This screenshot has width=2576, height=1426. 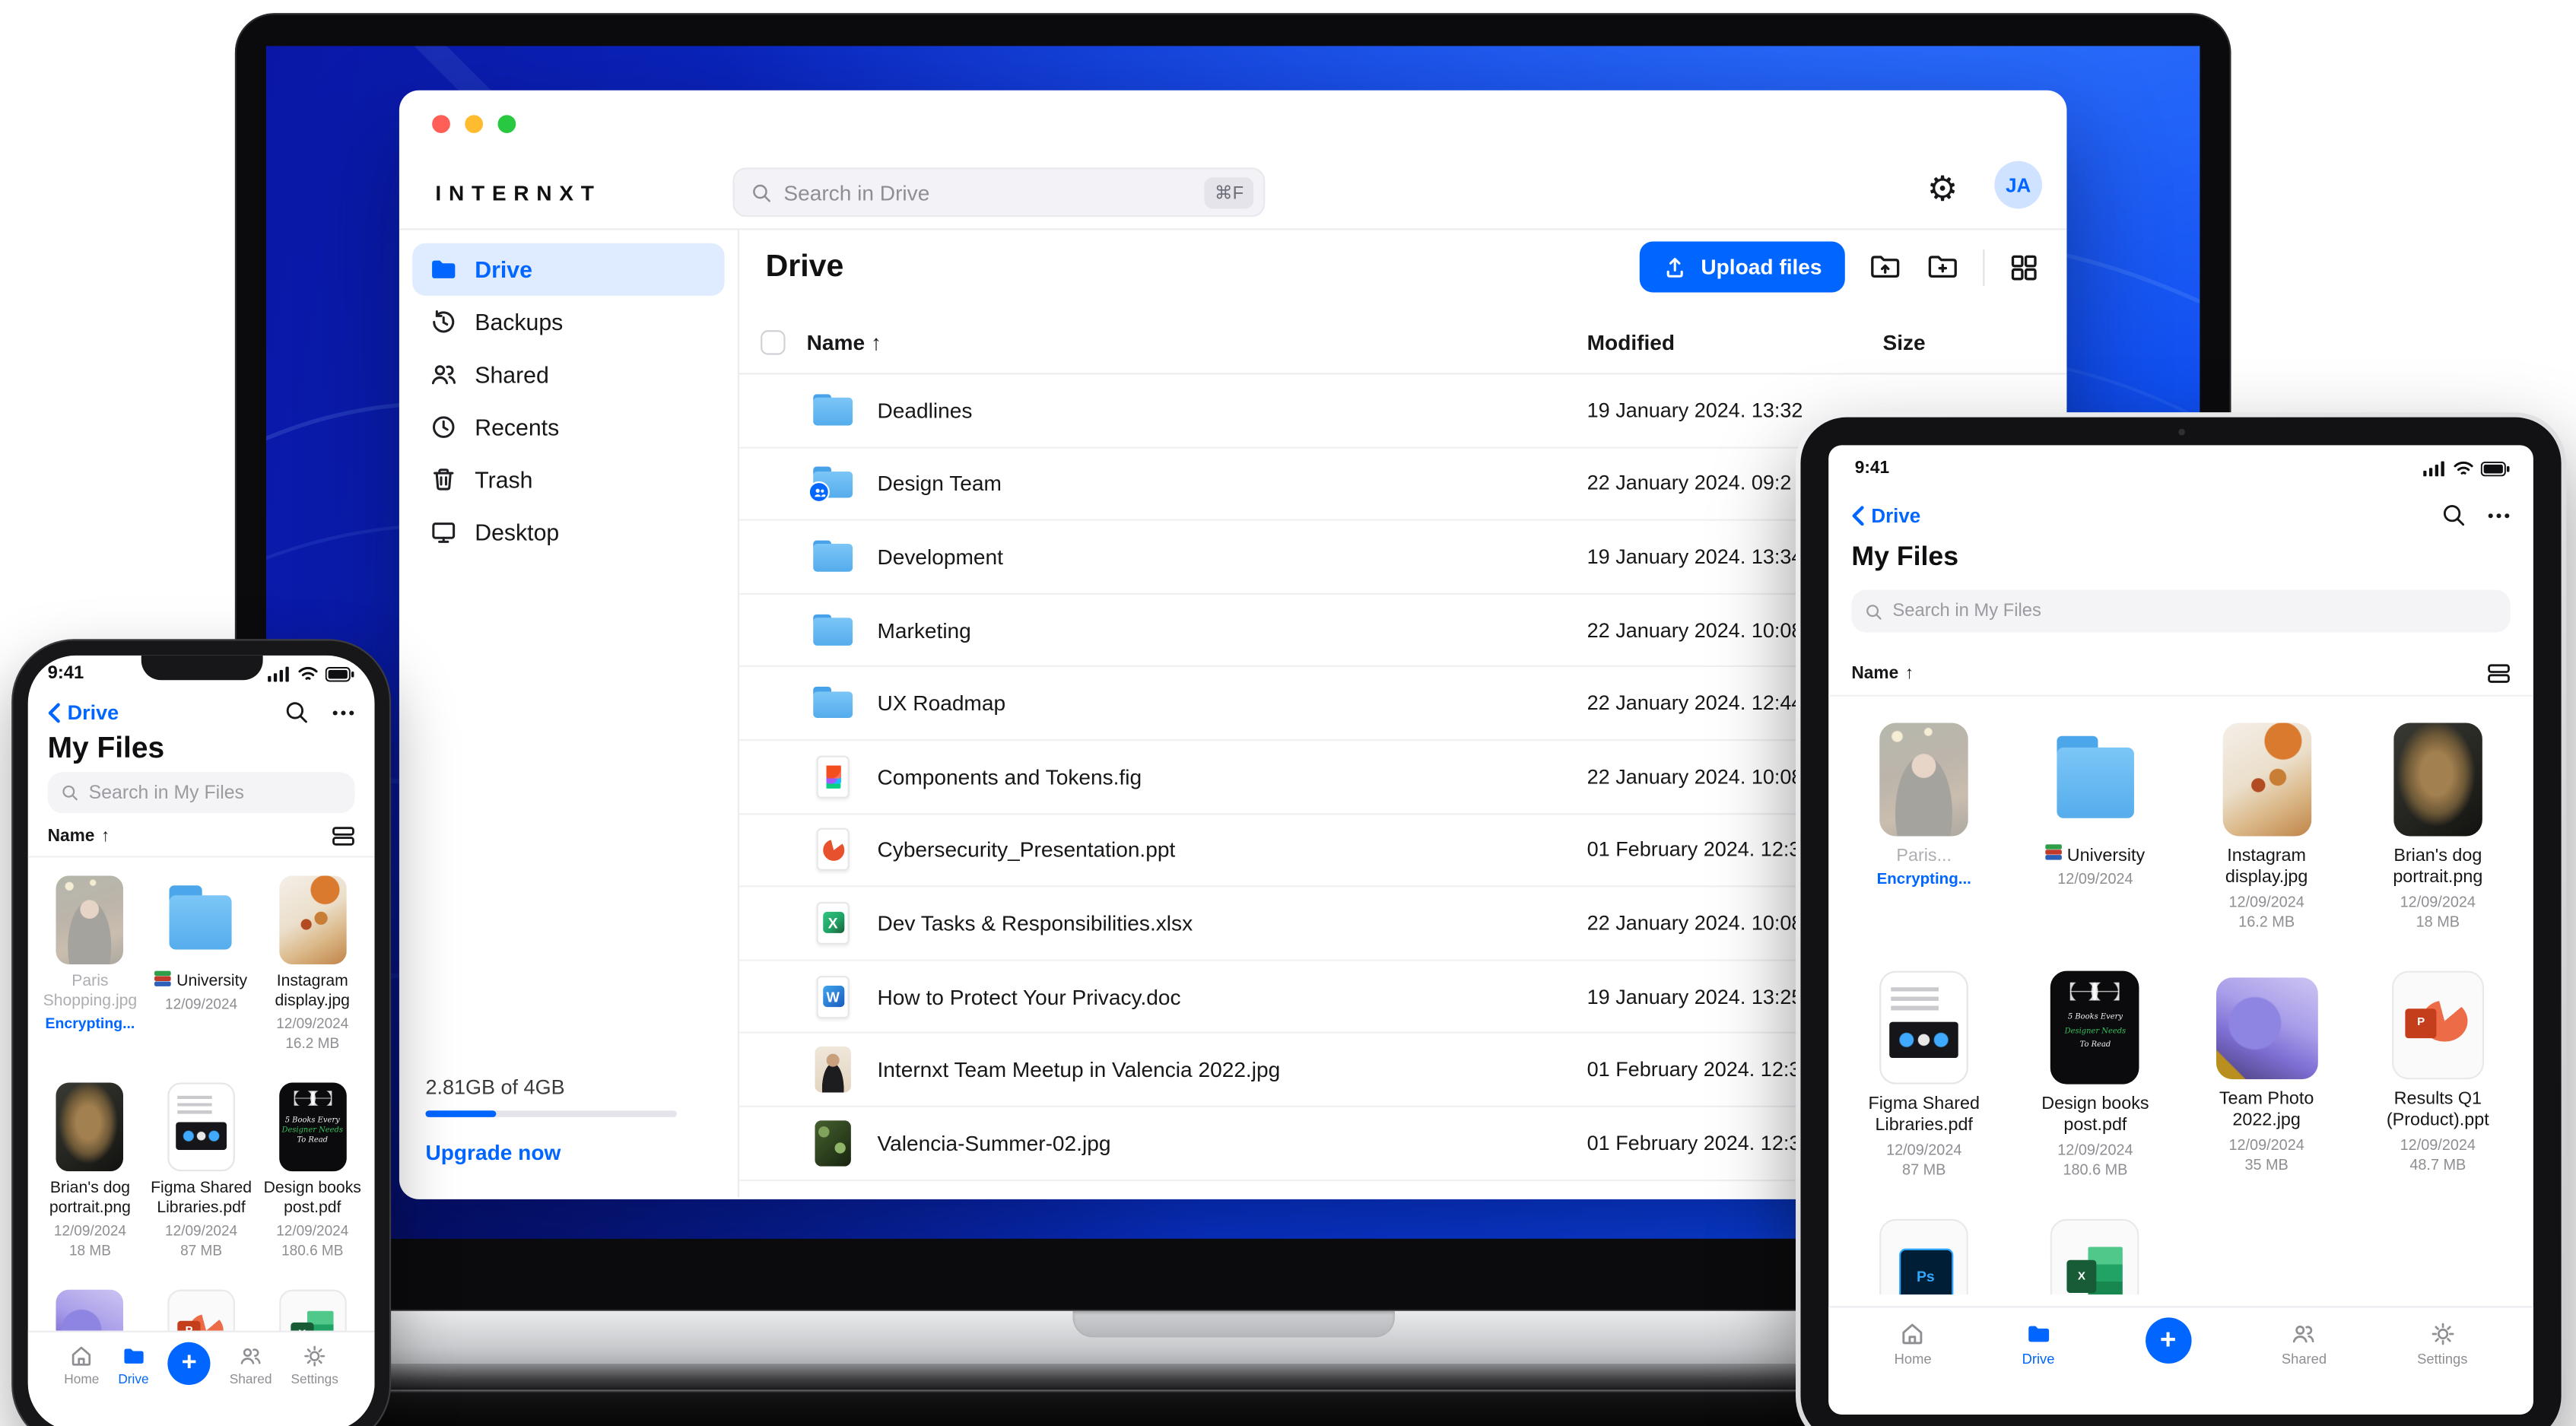 I want to click on sidebar-item-backups: Backups, so click(x=568, y=322).